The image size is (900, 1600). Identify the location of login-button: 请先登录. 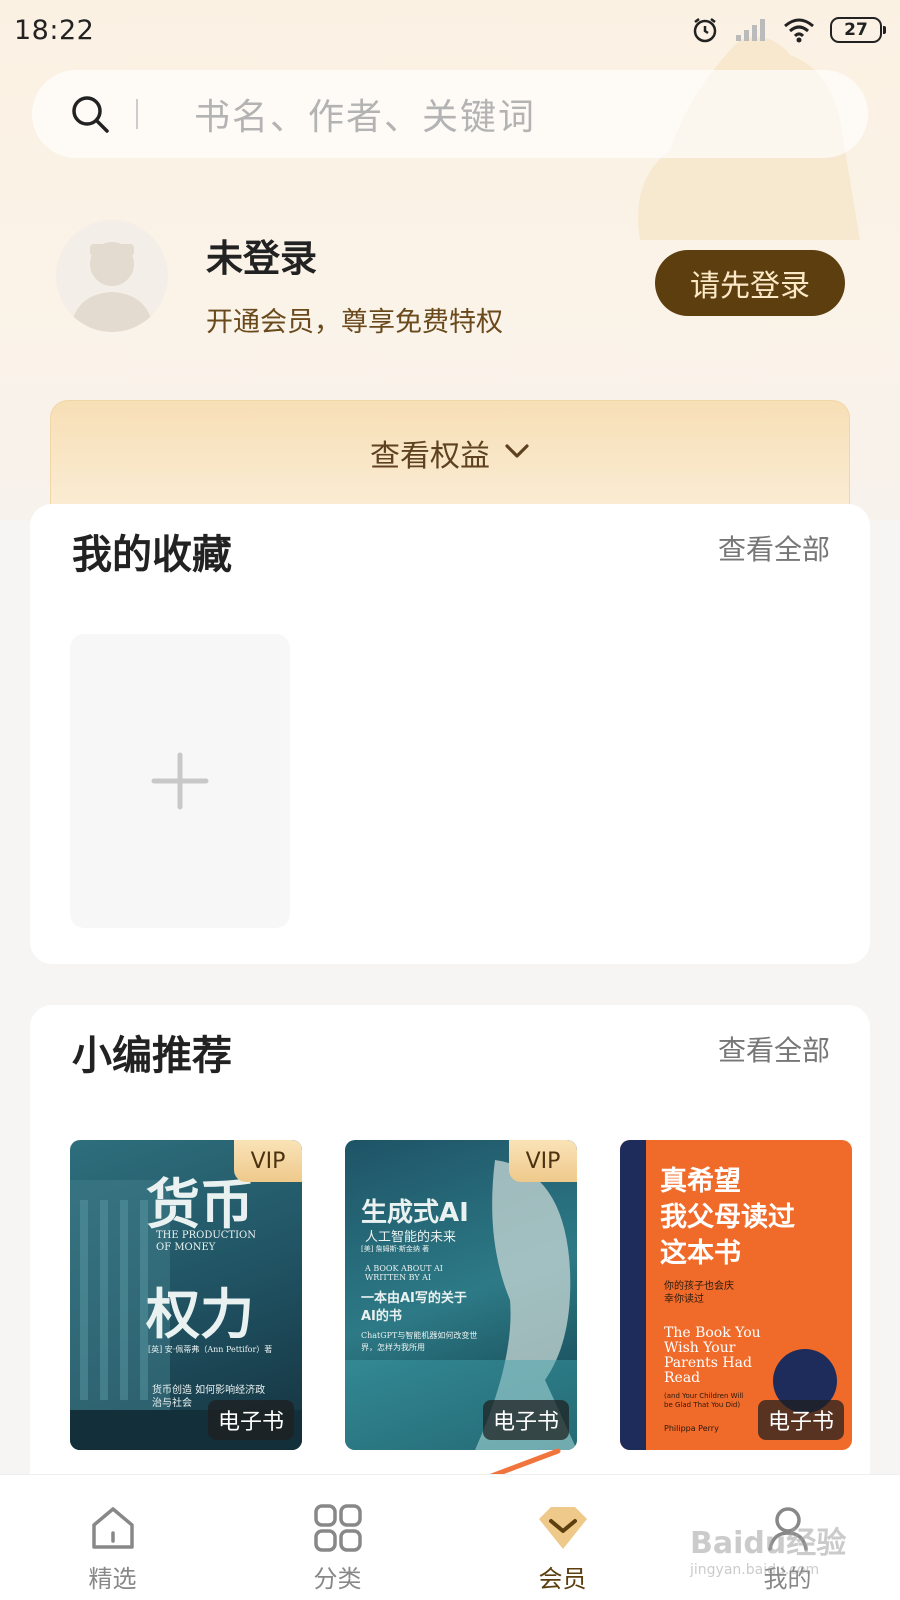
(750, 283).